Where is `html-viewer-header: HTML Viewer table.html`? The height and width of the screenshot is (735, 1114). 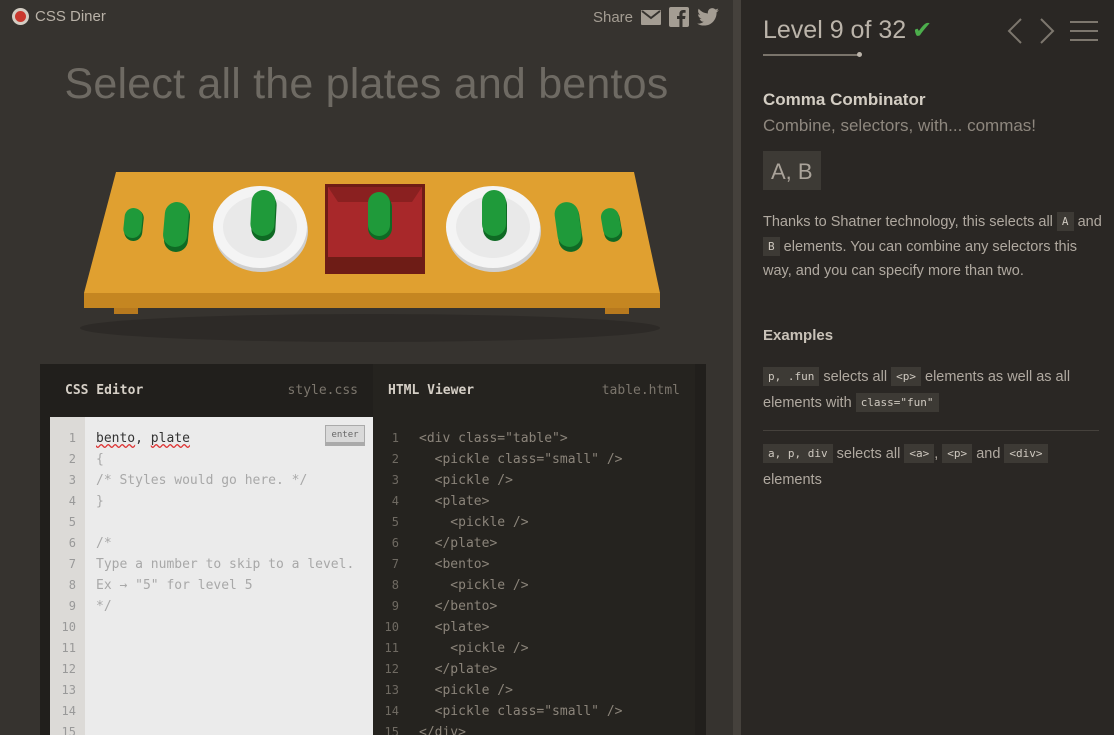 html-viewer-header: HTML Viewer table.html is located at coordinates (534, 390).